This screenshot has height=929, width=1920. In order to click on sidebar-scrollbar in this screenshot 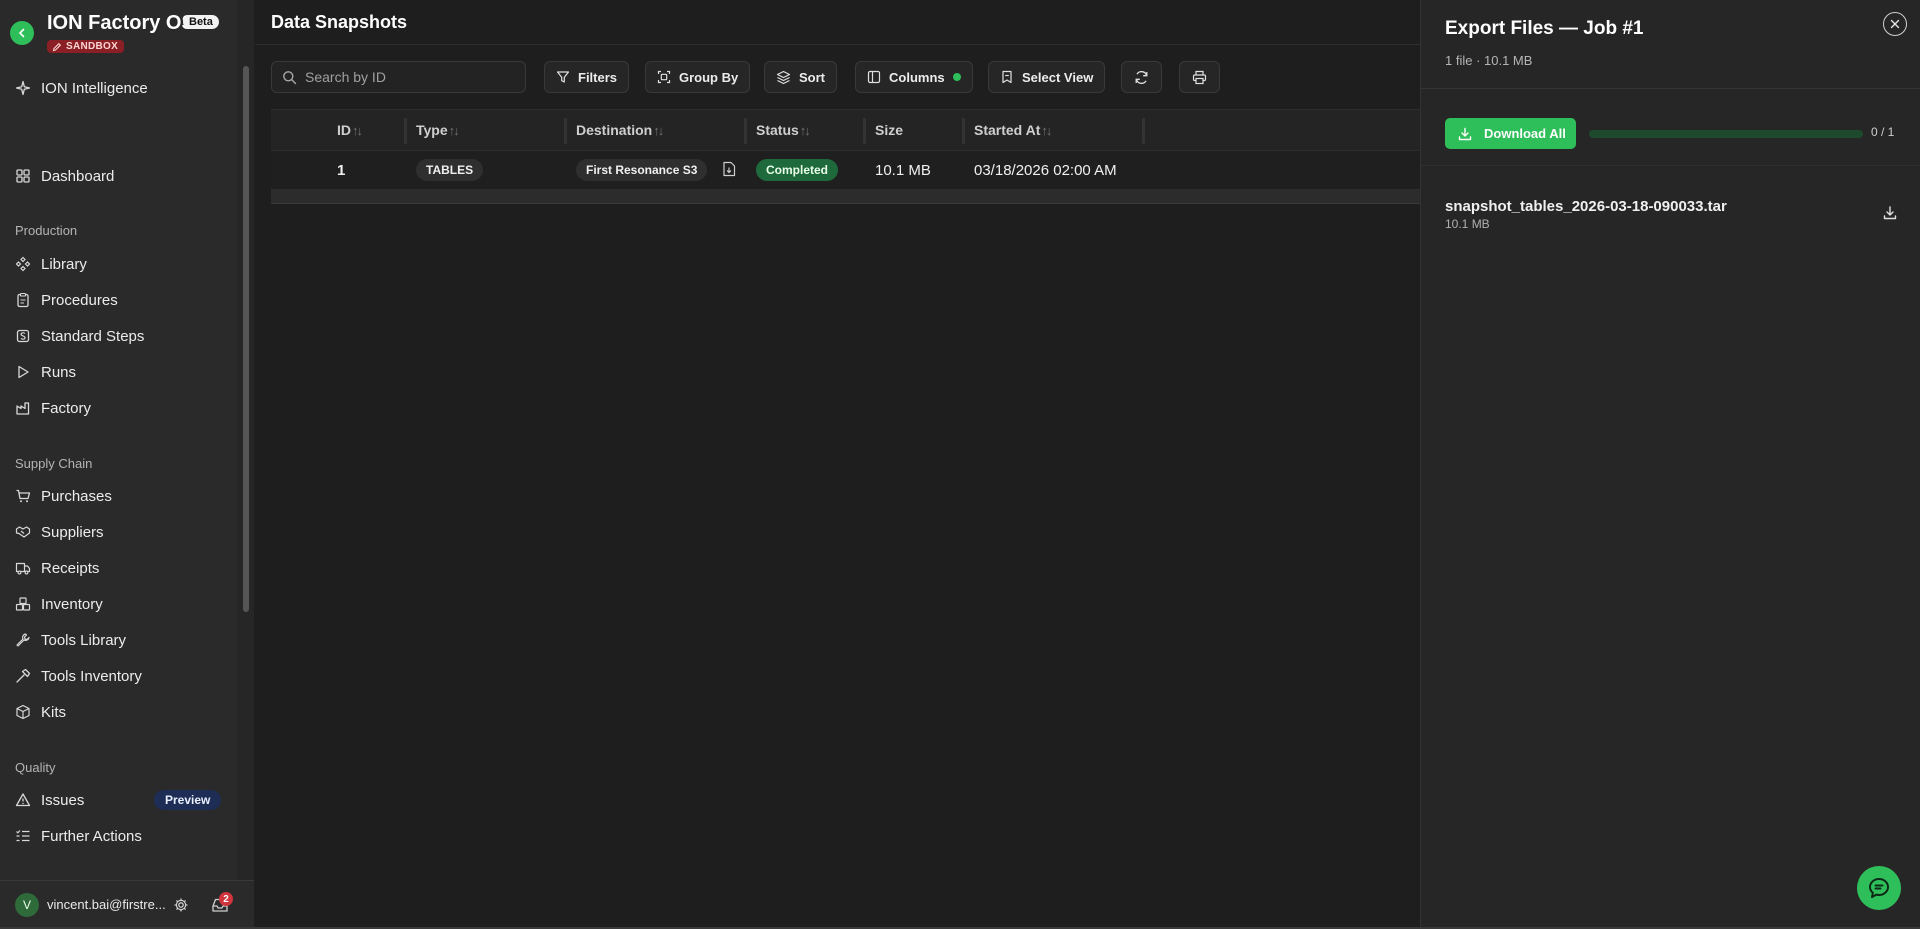, I will do `click(246, 339)`.